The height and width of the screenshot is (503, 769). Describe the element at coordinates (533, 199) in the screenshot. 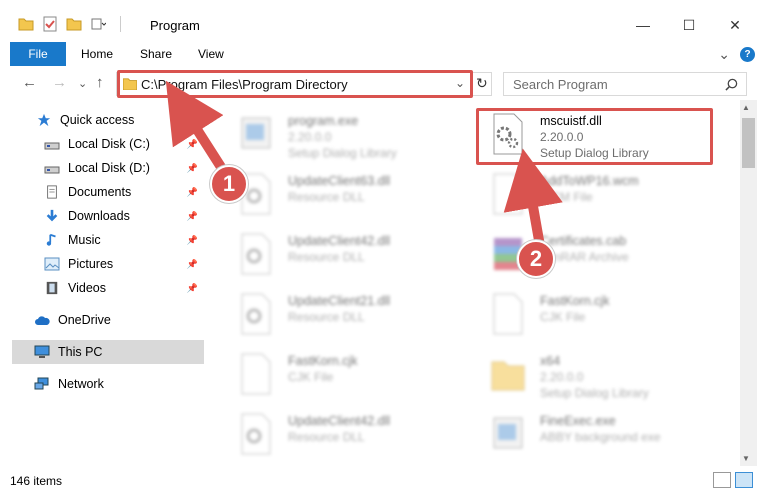

I see `arrow-to-selected-file` at that location.